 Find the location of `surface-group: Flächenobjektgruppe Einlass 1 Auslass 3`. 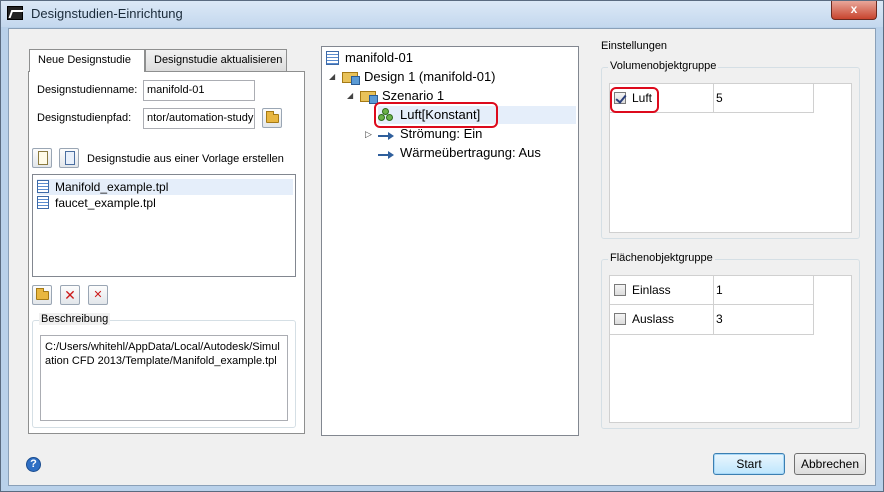

surface-group: Flächenobjektgruppe Einlass 1 Auslass 3 is located at coordinates (730, 340).